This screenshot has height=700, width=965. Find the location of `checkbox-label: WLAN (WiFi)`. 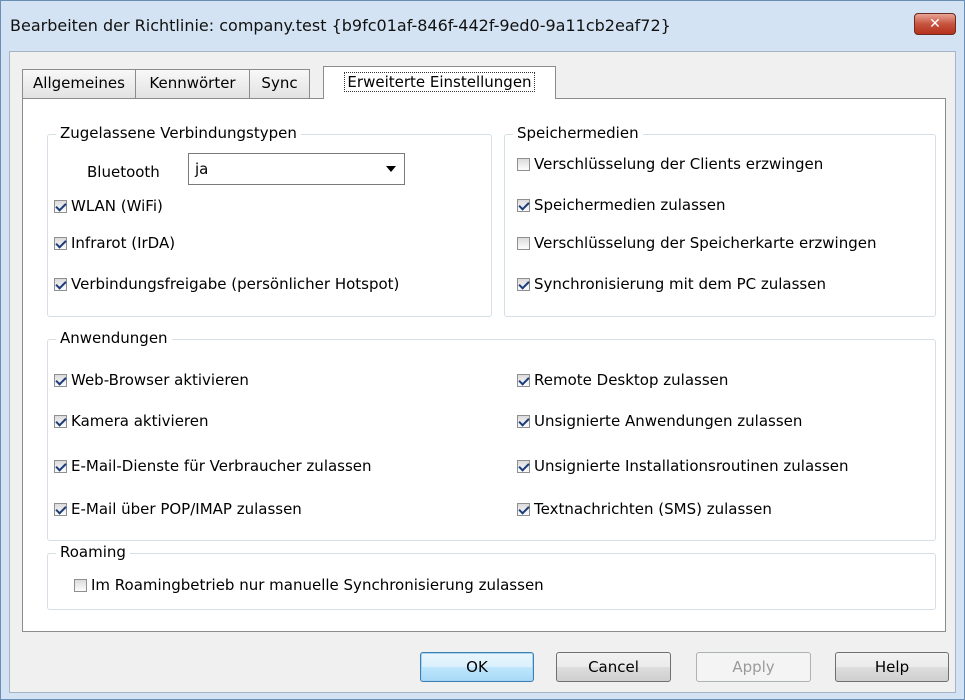

checkbox-label: WLAN (WiFi) is located at coordinates (117, 206).